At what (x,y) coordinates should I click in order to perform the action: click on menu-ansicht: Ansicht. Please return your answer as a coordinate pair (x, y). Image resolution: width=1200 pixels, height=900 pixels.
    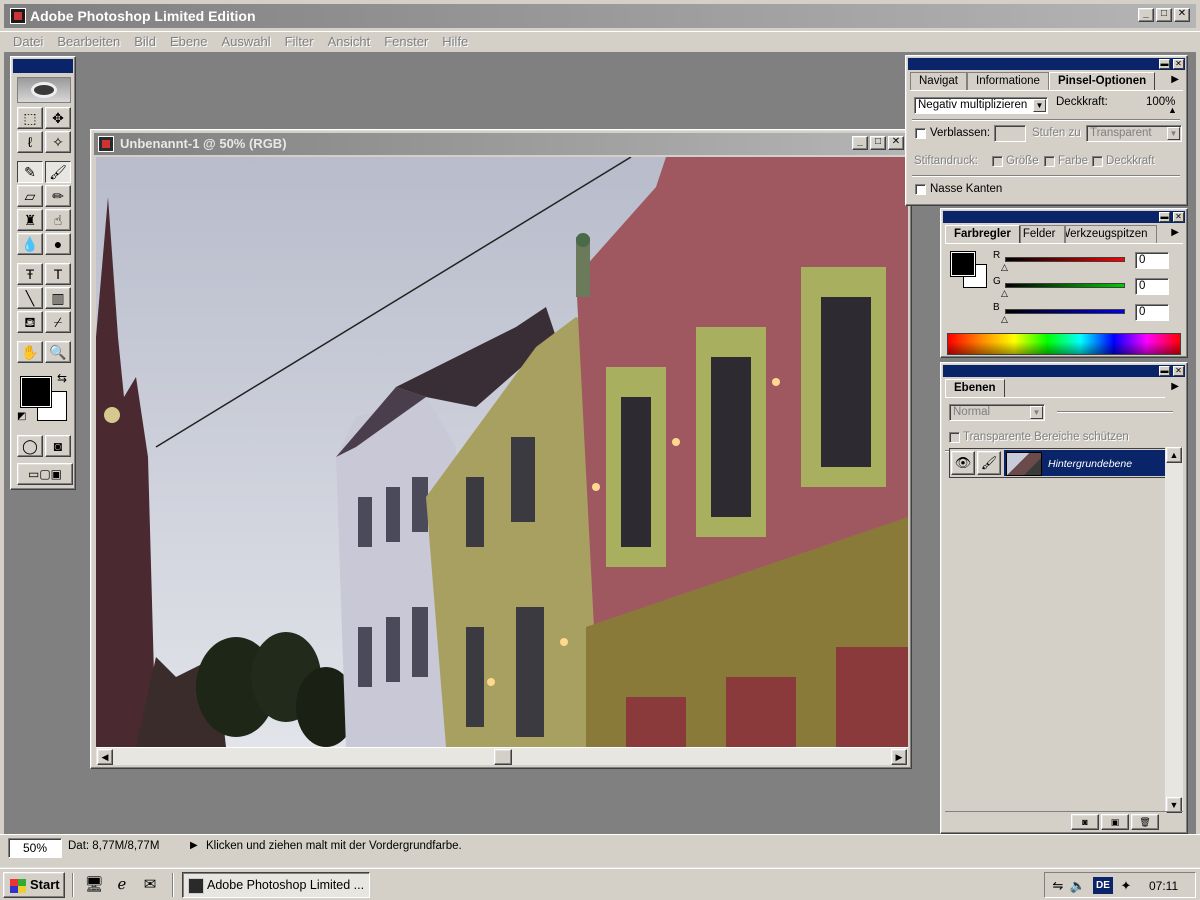
    Looking at the image, I should click on (349, 42).